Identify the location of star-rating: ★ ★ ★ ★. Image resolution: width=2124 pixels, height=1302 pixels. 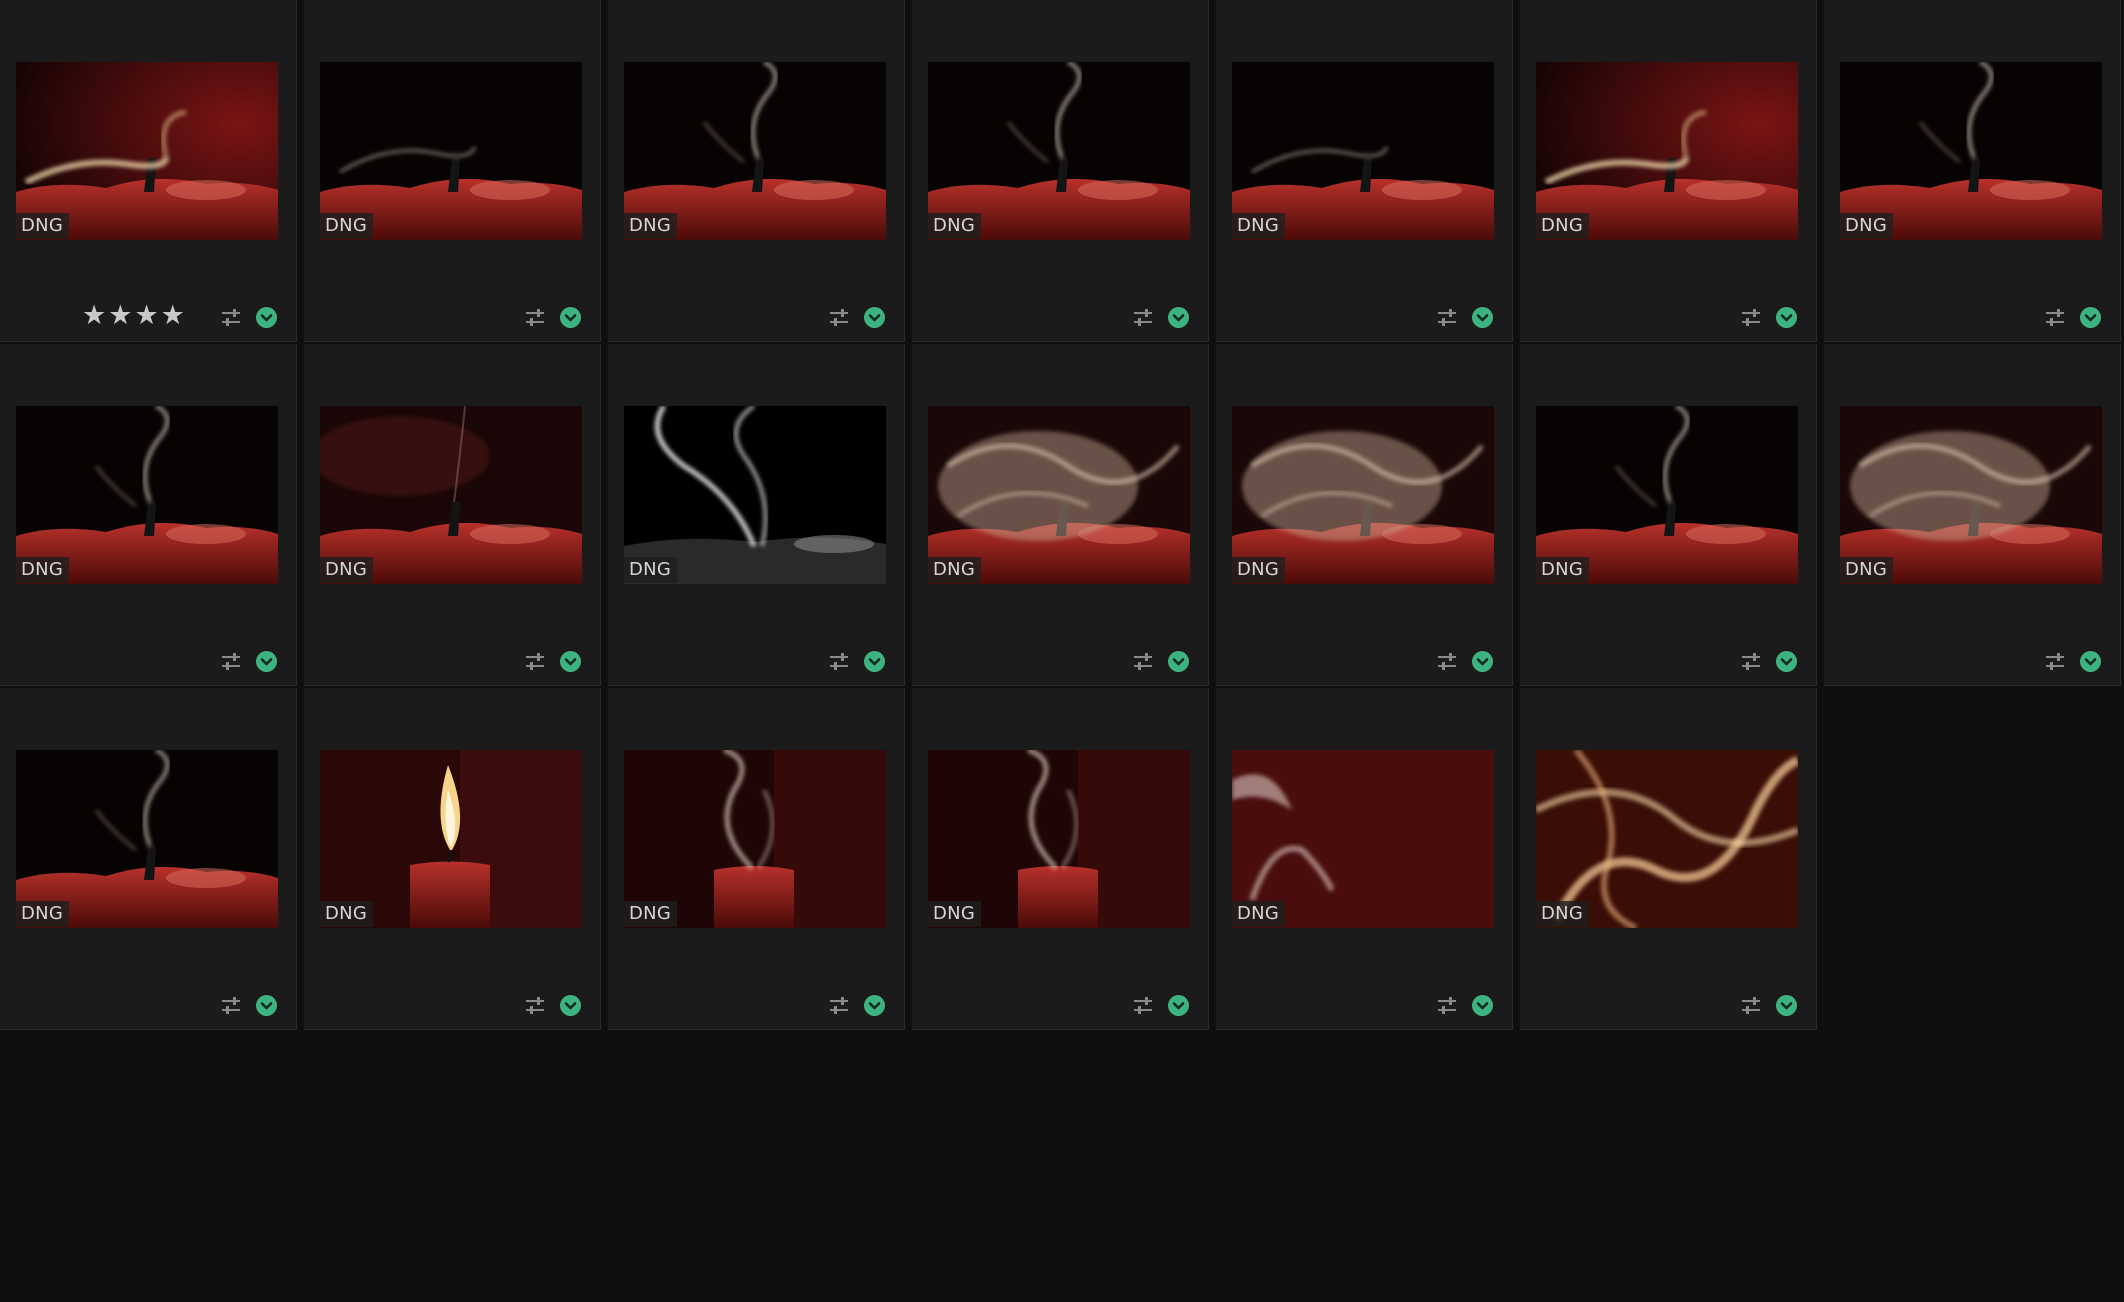
(133, 316).